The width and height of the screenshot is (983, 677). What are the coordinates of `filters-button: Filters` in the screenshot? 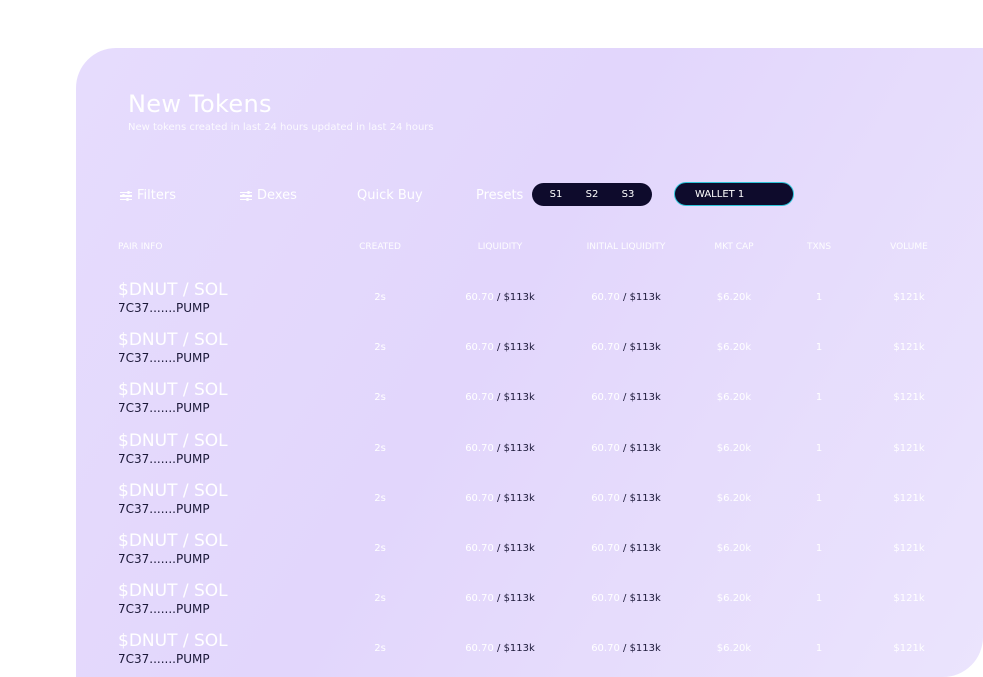 It's located at (148, 195).